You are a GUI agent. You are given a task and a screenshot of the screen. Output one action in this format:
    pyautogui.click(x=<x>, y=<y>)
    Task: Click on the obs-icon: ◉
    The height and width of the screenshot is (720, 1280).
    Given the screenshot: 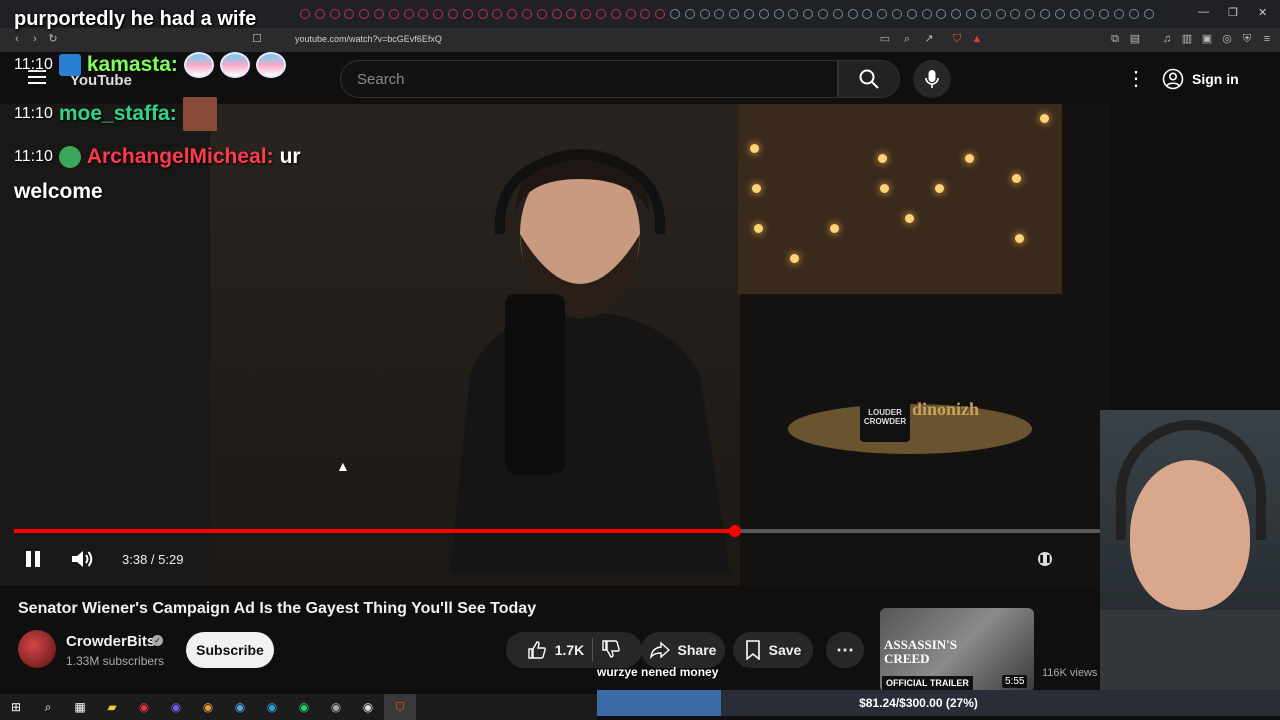 What is the action you would take?
    pyautogui.click(x=368, y=707)
    